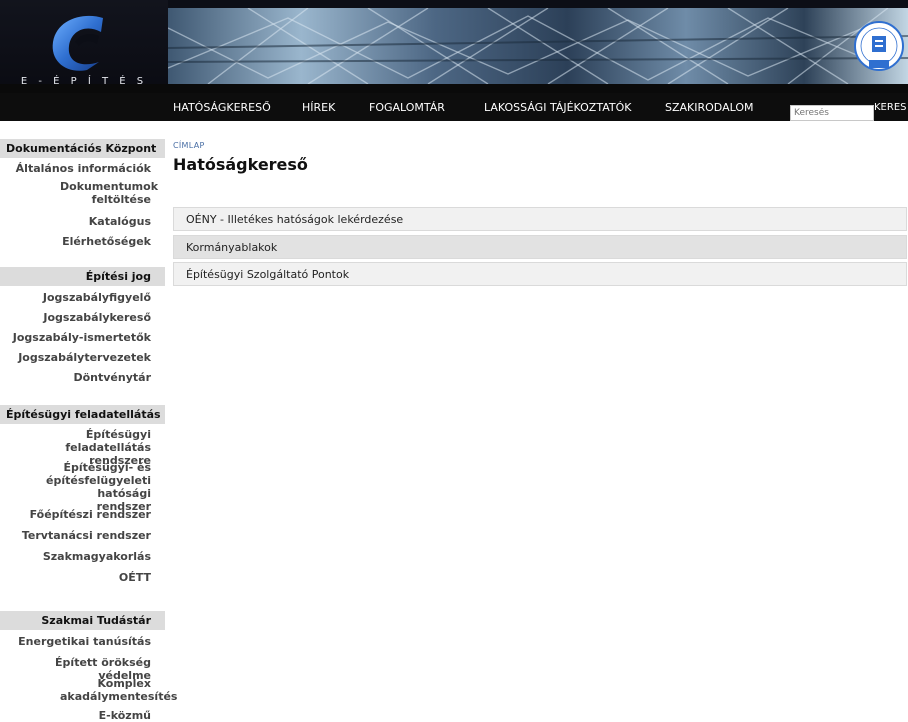  Describe the element at coordinates (557, 107) in the screenshot. I see `nav-item-lakossagi-tajekoztatok: LAKOSSÁGI TÁJÉKOZTATÓK` at that location.